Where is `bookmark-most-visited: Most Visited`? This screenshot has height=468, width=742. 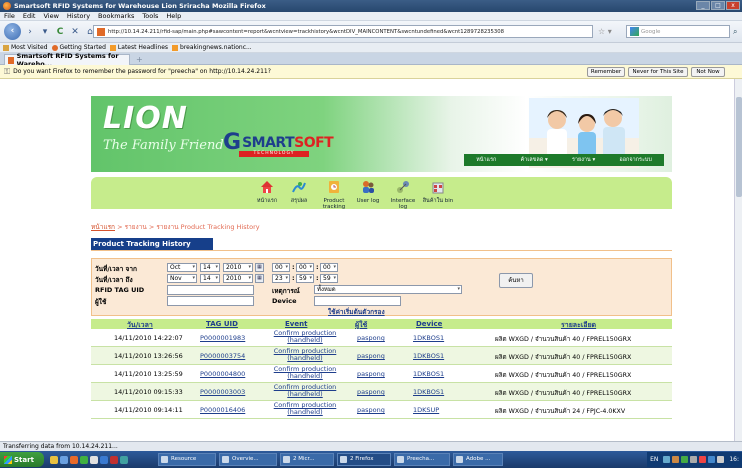 bookmark-most-visited: Most Visited is located at coordinates (25, 47).